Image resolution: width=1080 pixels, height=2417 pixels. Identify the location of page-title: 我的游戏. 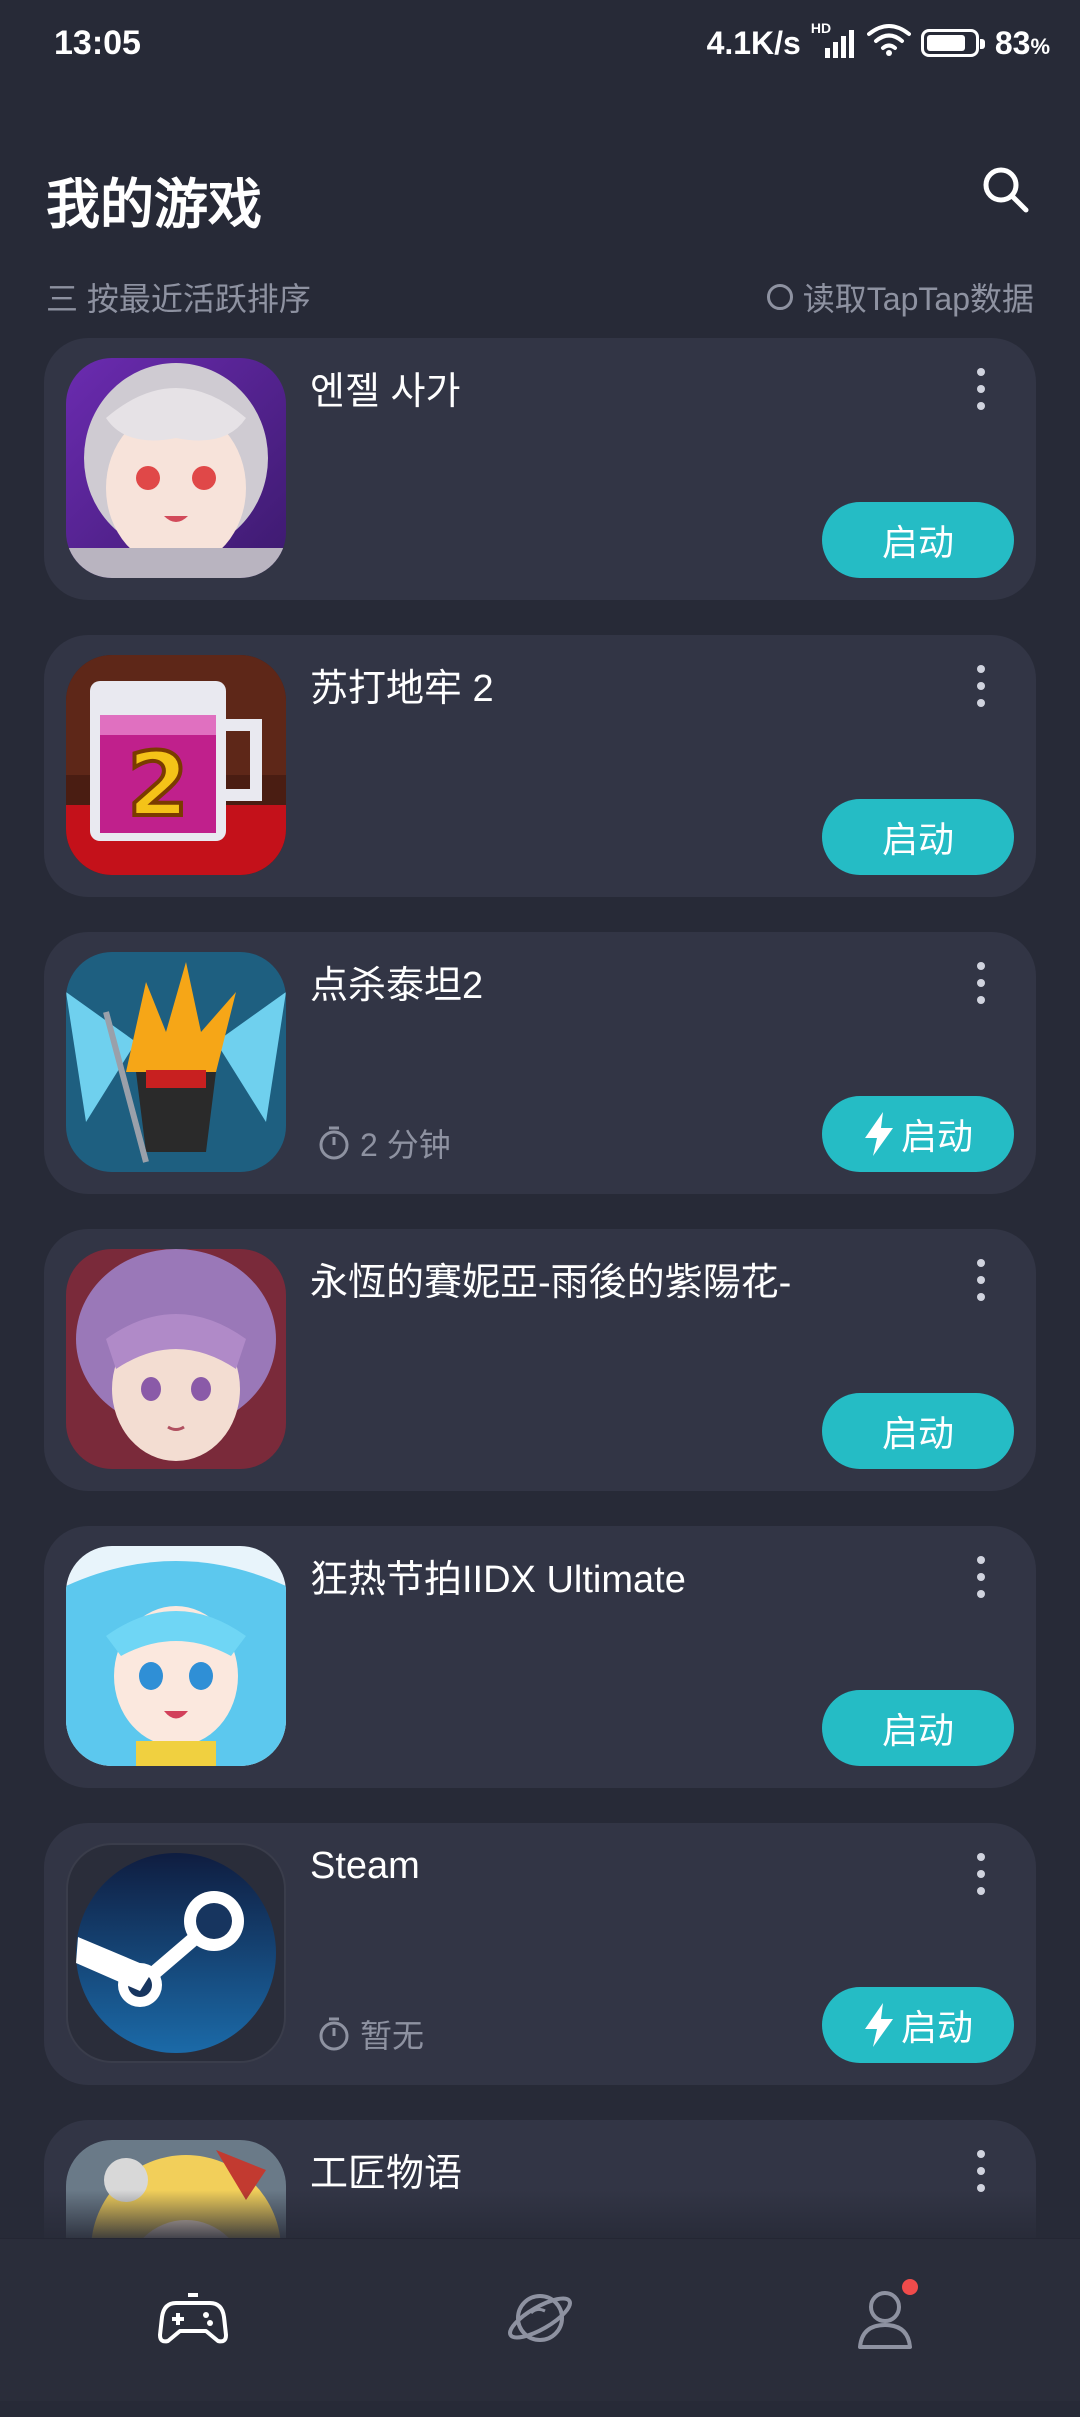
(154, 205).